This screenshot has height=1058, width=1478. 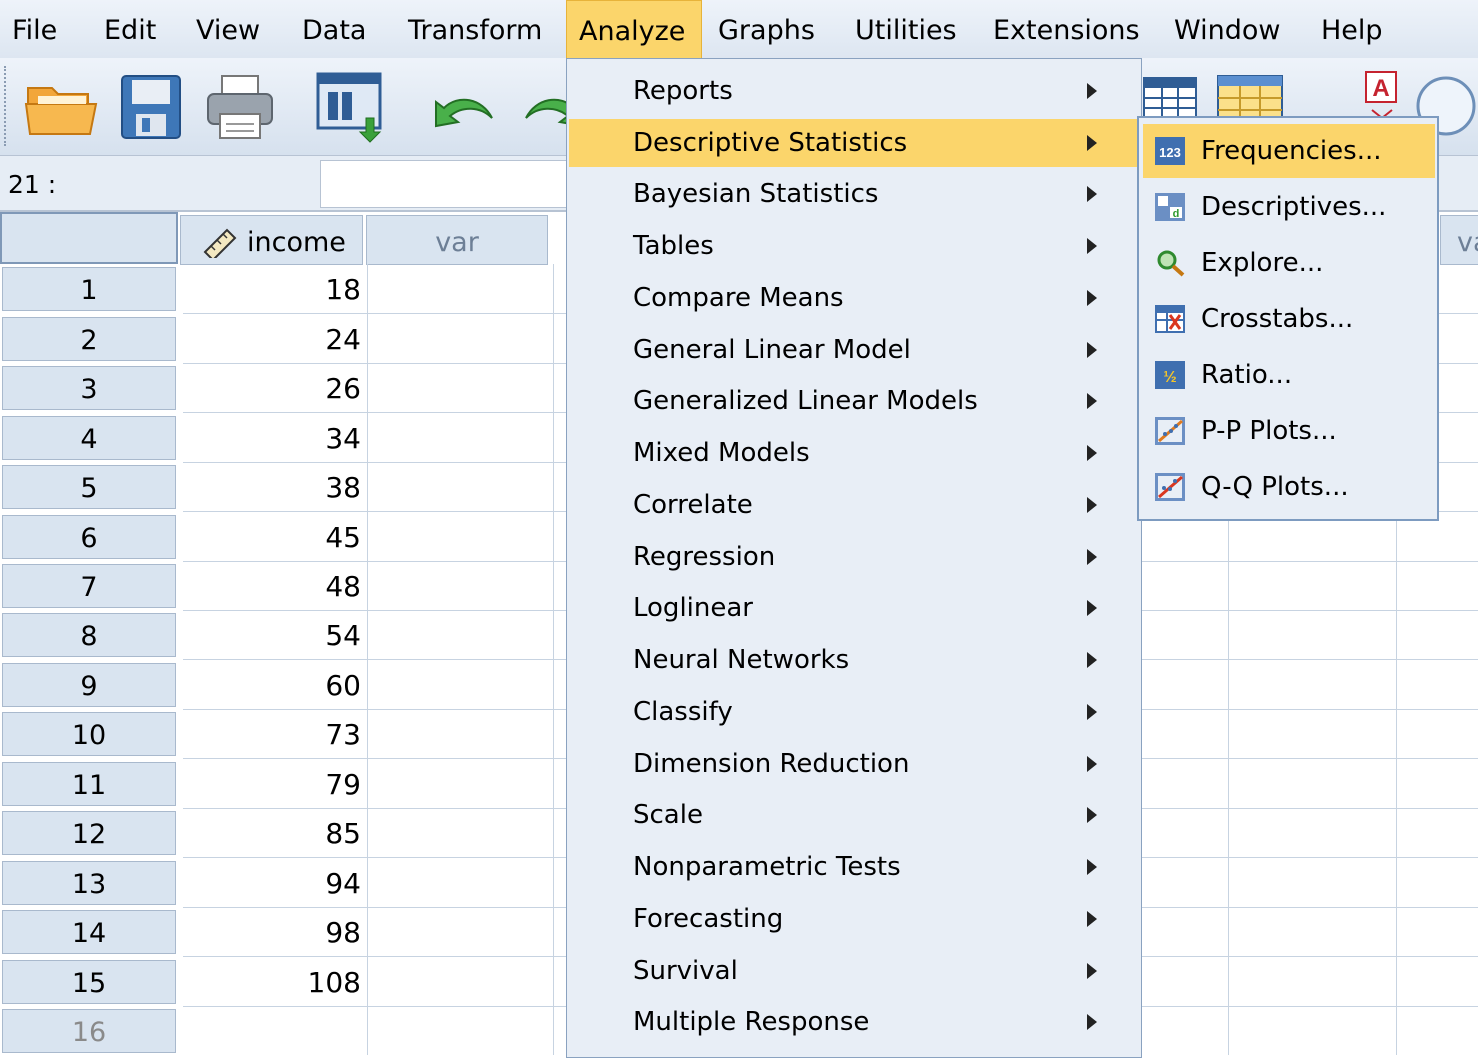 What do you see at coordinates (756, 194) in the screenshot?
I see `menu-item-label: Bayesian Statistics` at bounding box center [756, 194].